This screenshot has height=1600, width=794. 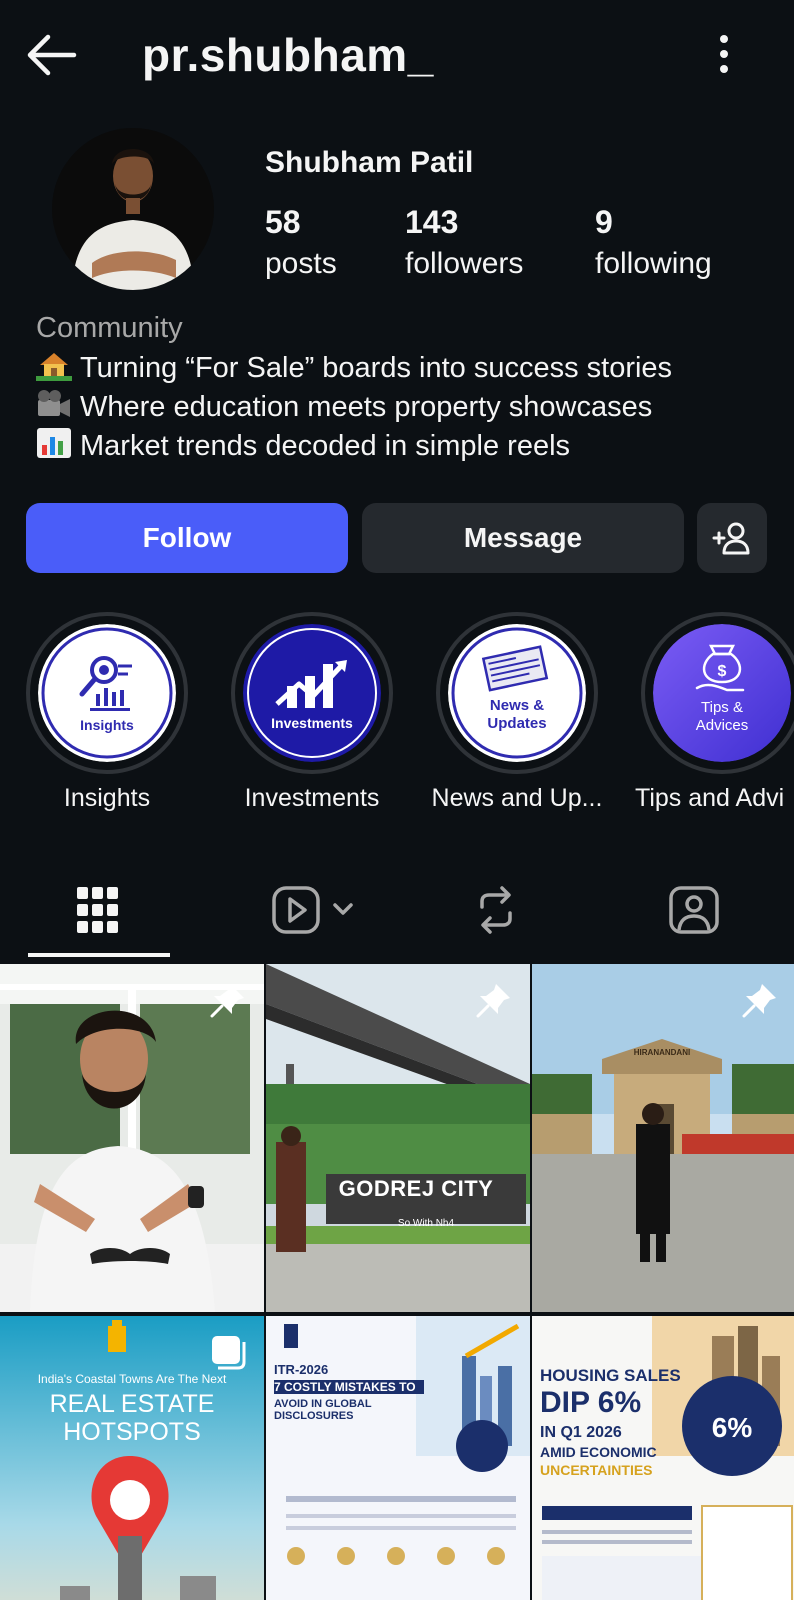 I want to click on post-overlay-text: HIRANANDANI, so click(x=662, y=1052).